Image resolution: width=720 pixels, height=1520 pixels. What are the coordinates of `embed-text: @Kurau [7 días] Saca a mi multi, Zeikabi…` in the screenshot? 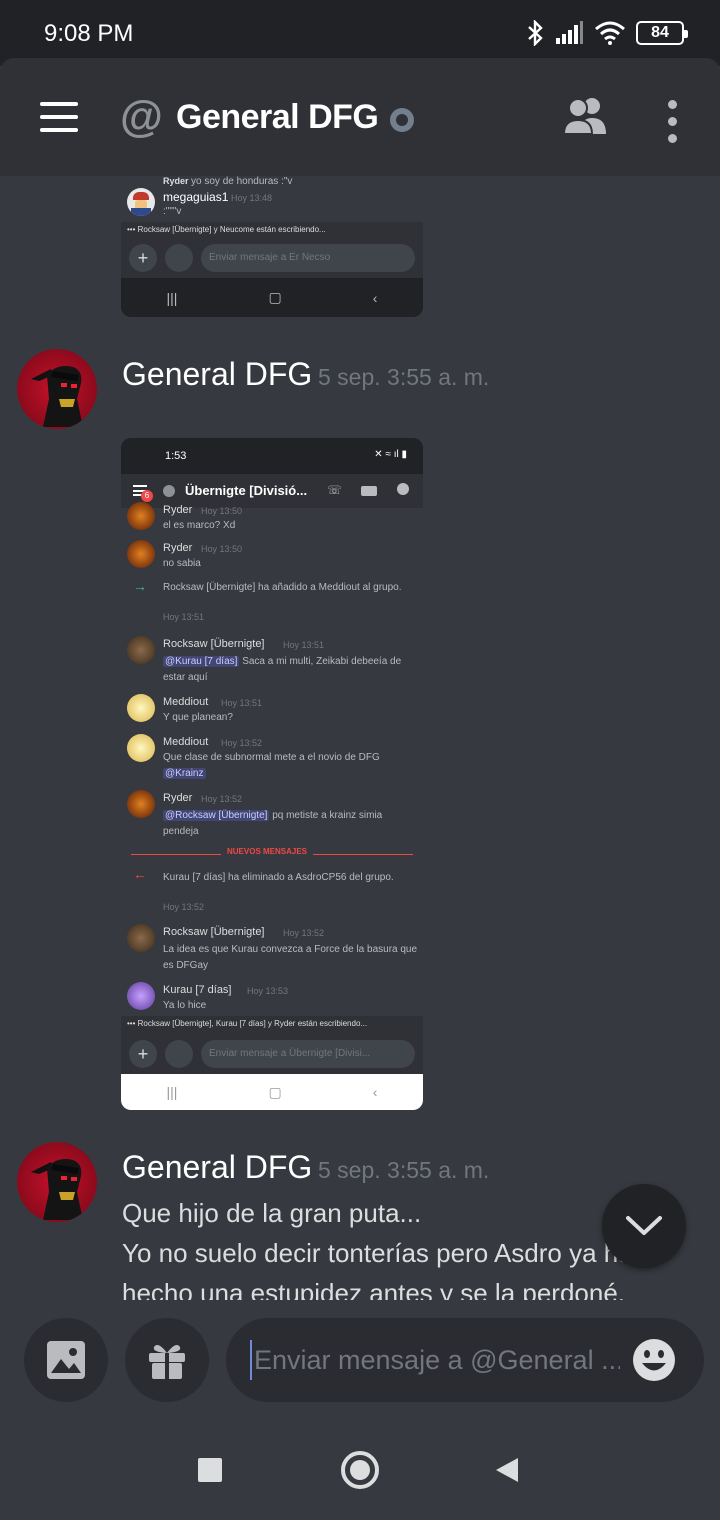 It's located at (282, 669).